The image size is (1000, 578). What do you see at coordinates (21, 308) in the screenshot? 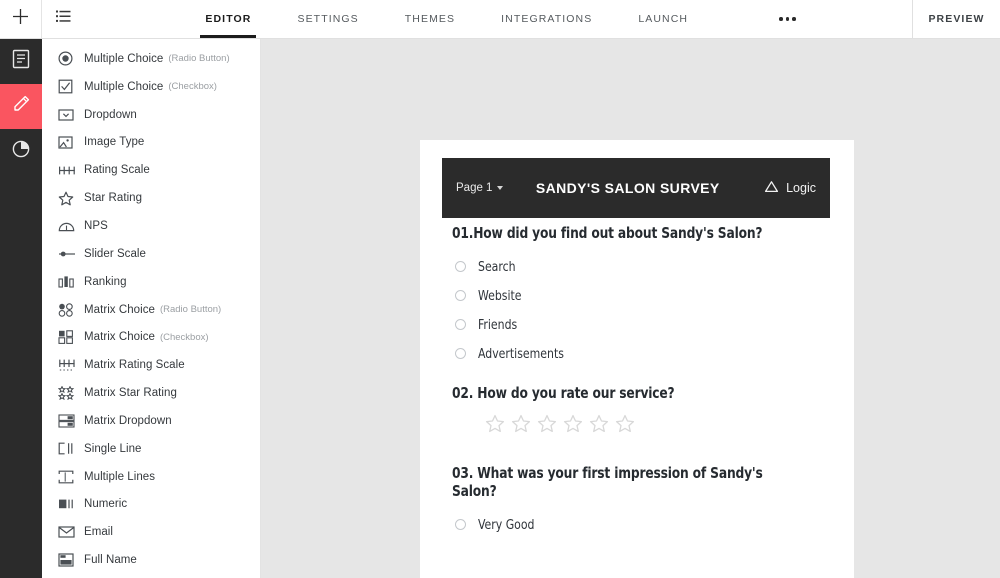
I see `left-rail` at bounding box center [21, 308].